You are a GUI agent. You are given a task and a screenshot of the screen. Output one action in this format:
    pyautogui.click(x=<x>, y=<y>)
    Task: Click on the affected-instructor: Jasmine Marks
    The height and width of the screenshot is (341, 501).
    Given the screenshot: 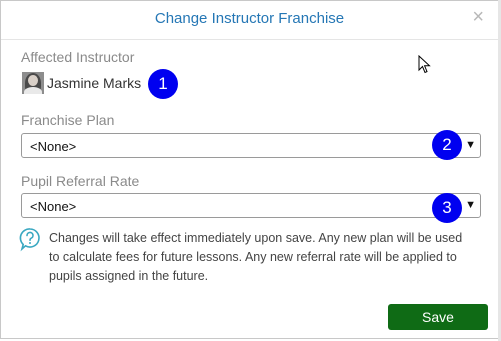 What is the action you would take?
    pyautogui.click(x=81, y=83)
    